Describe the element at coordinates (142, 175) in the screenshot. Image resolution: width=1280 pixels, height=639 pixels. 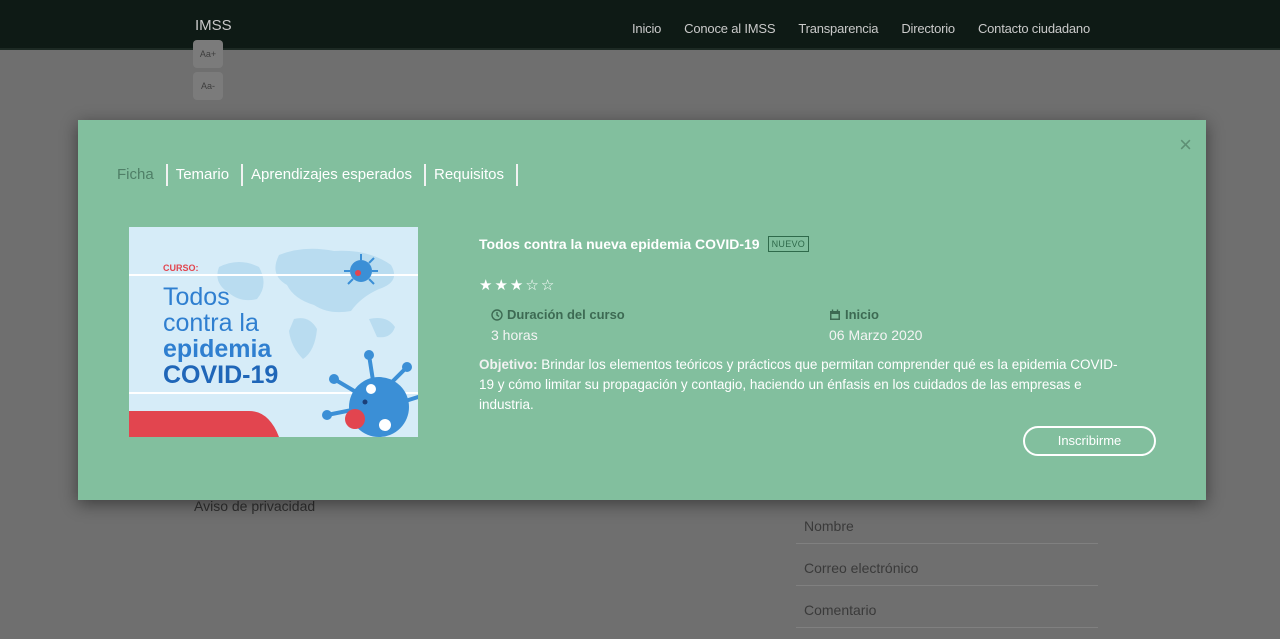
I see `tab-ficha: Ficha` at that location.